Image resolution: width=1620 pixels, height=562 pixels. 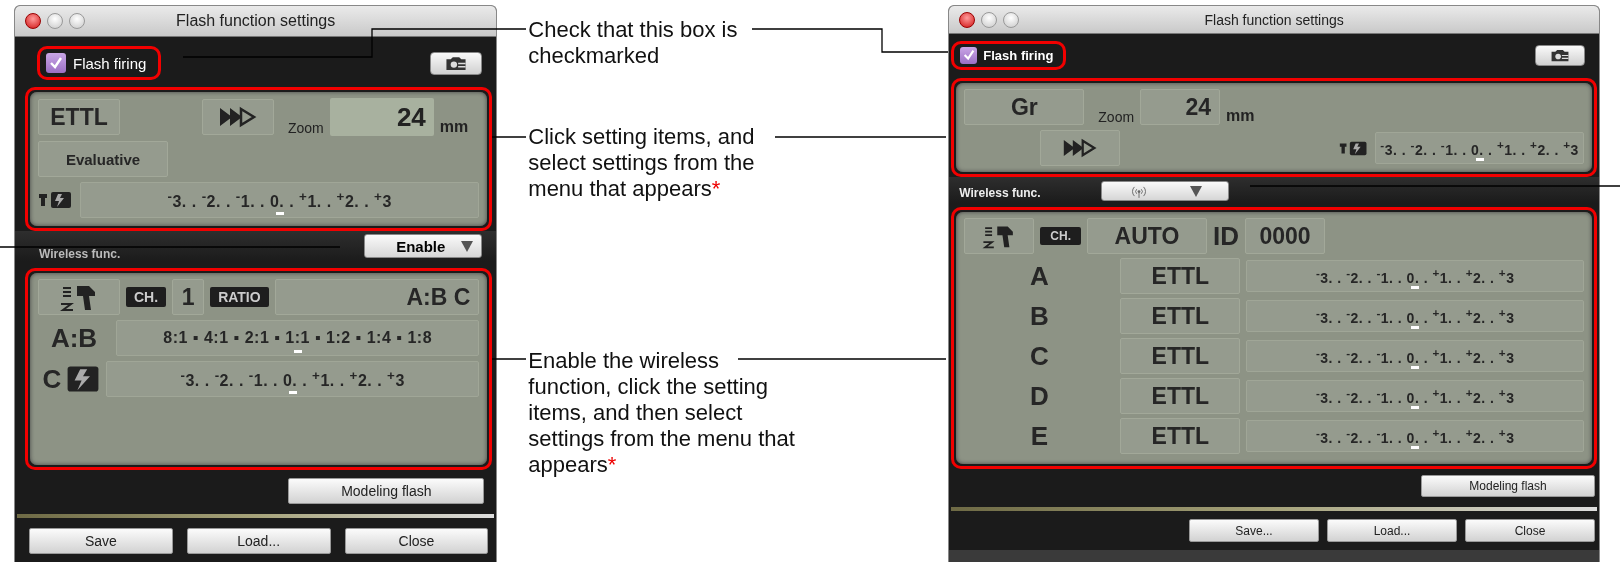 I want to click on channel-cell: 1, so click(x=188, y=297).